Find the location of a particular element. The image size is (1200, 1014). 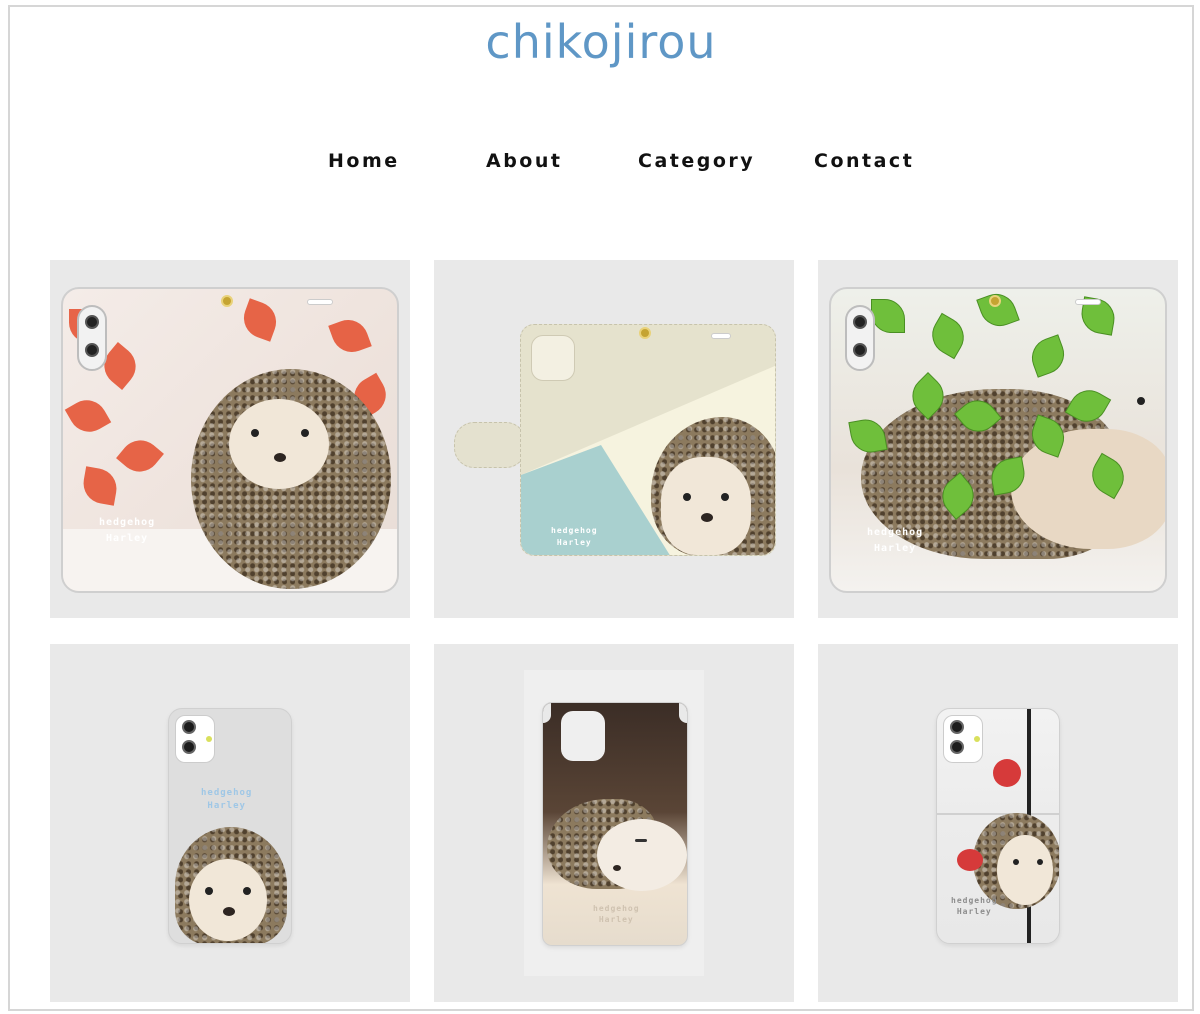

product-tile-3: hedgehog Harley is located at coordinates (998, 439).